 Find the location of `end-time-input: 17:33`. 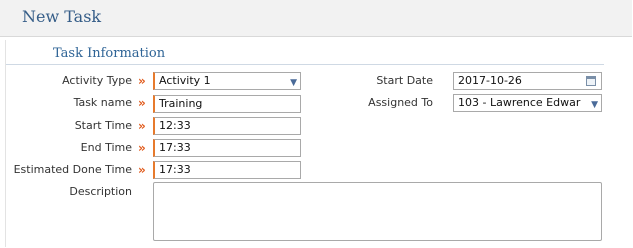

end-time-input: 17:33 is located at coordinates (227, 148).